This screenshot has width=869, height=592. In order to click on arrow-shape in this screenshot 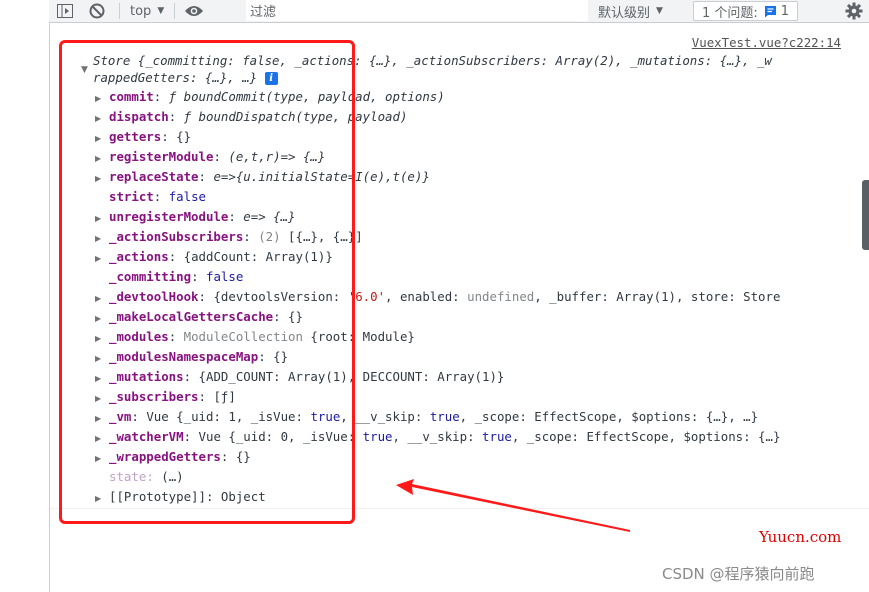, I will do `click(513, 505)`.